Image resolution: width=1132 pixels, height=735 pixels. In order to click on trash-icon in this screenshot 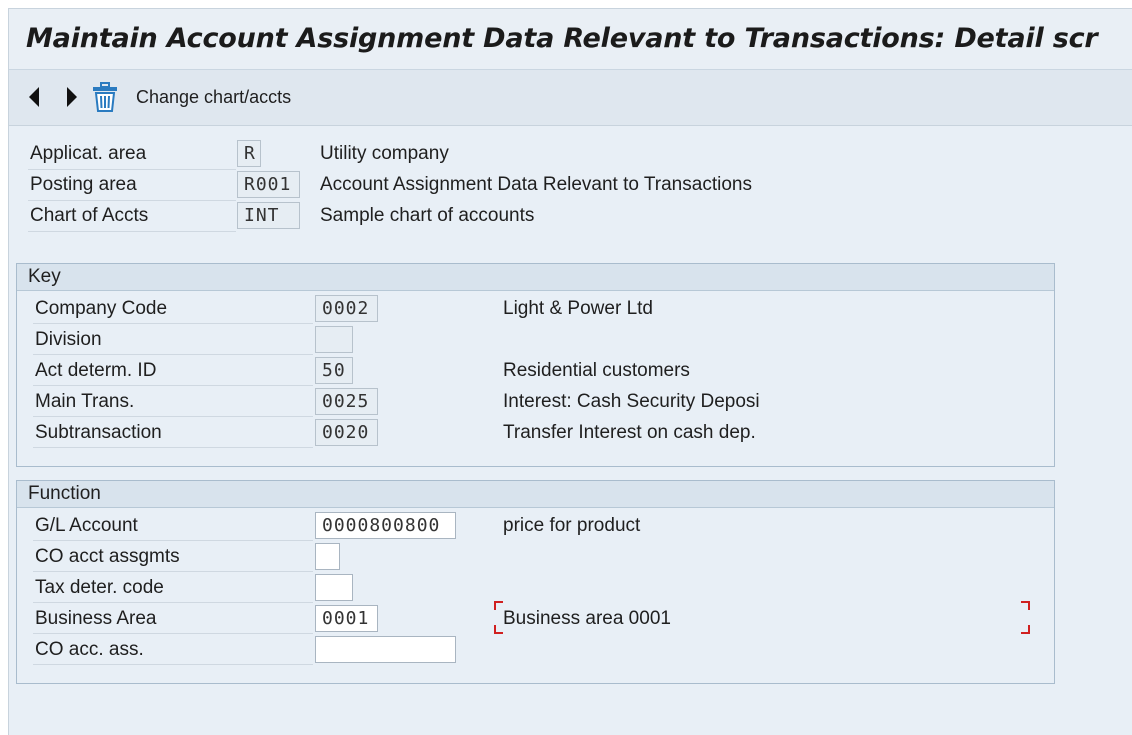, I will do `click(105, 97)`.